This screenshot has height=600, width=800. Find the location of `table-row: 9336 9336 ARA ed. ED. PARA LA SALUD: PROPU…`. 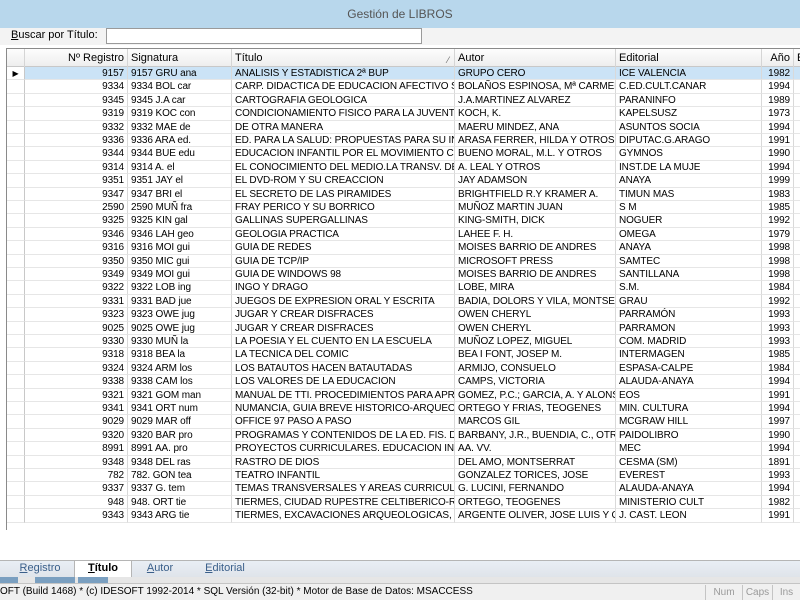

table-row: 9336 9336 ARA ed. ED. PARA LA SALUD: PROPU… is located at coordinates (403, 141).